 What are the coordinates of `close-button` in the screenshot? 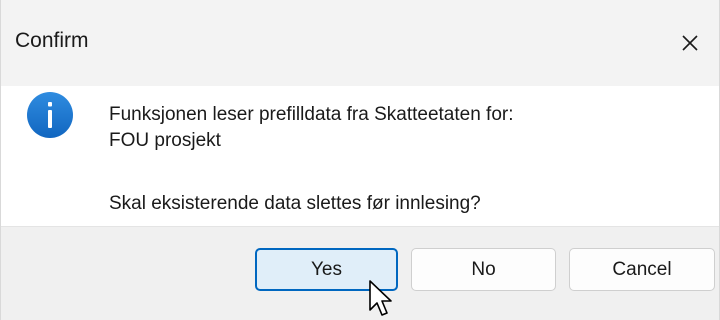 It's located at (690, 43).